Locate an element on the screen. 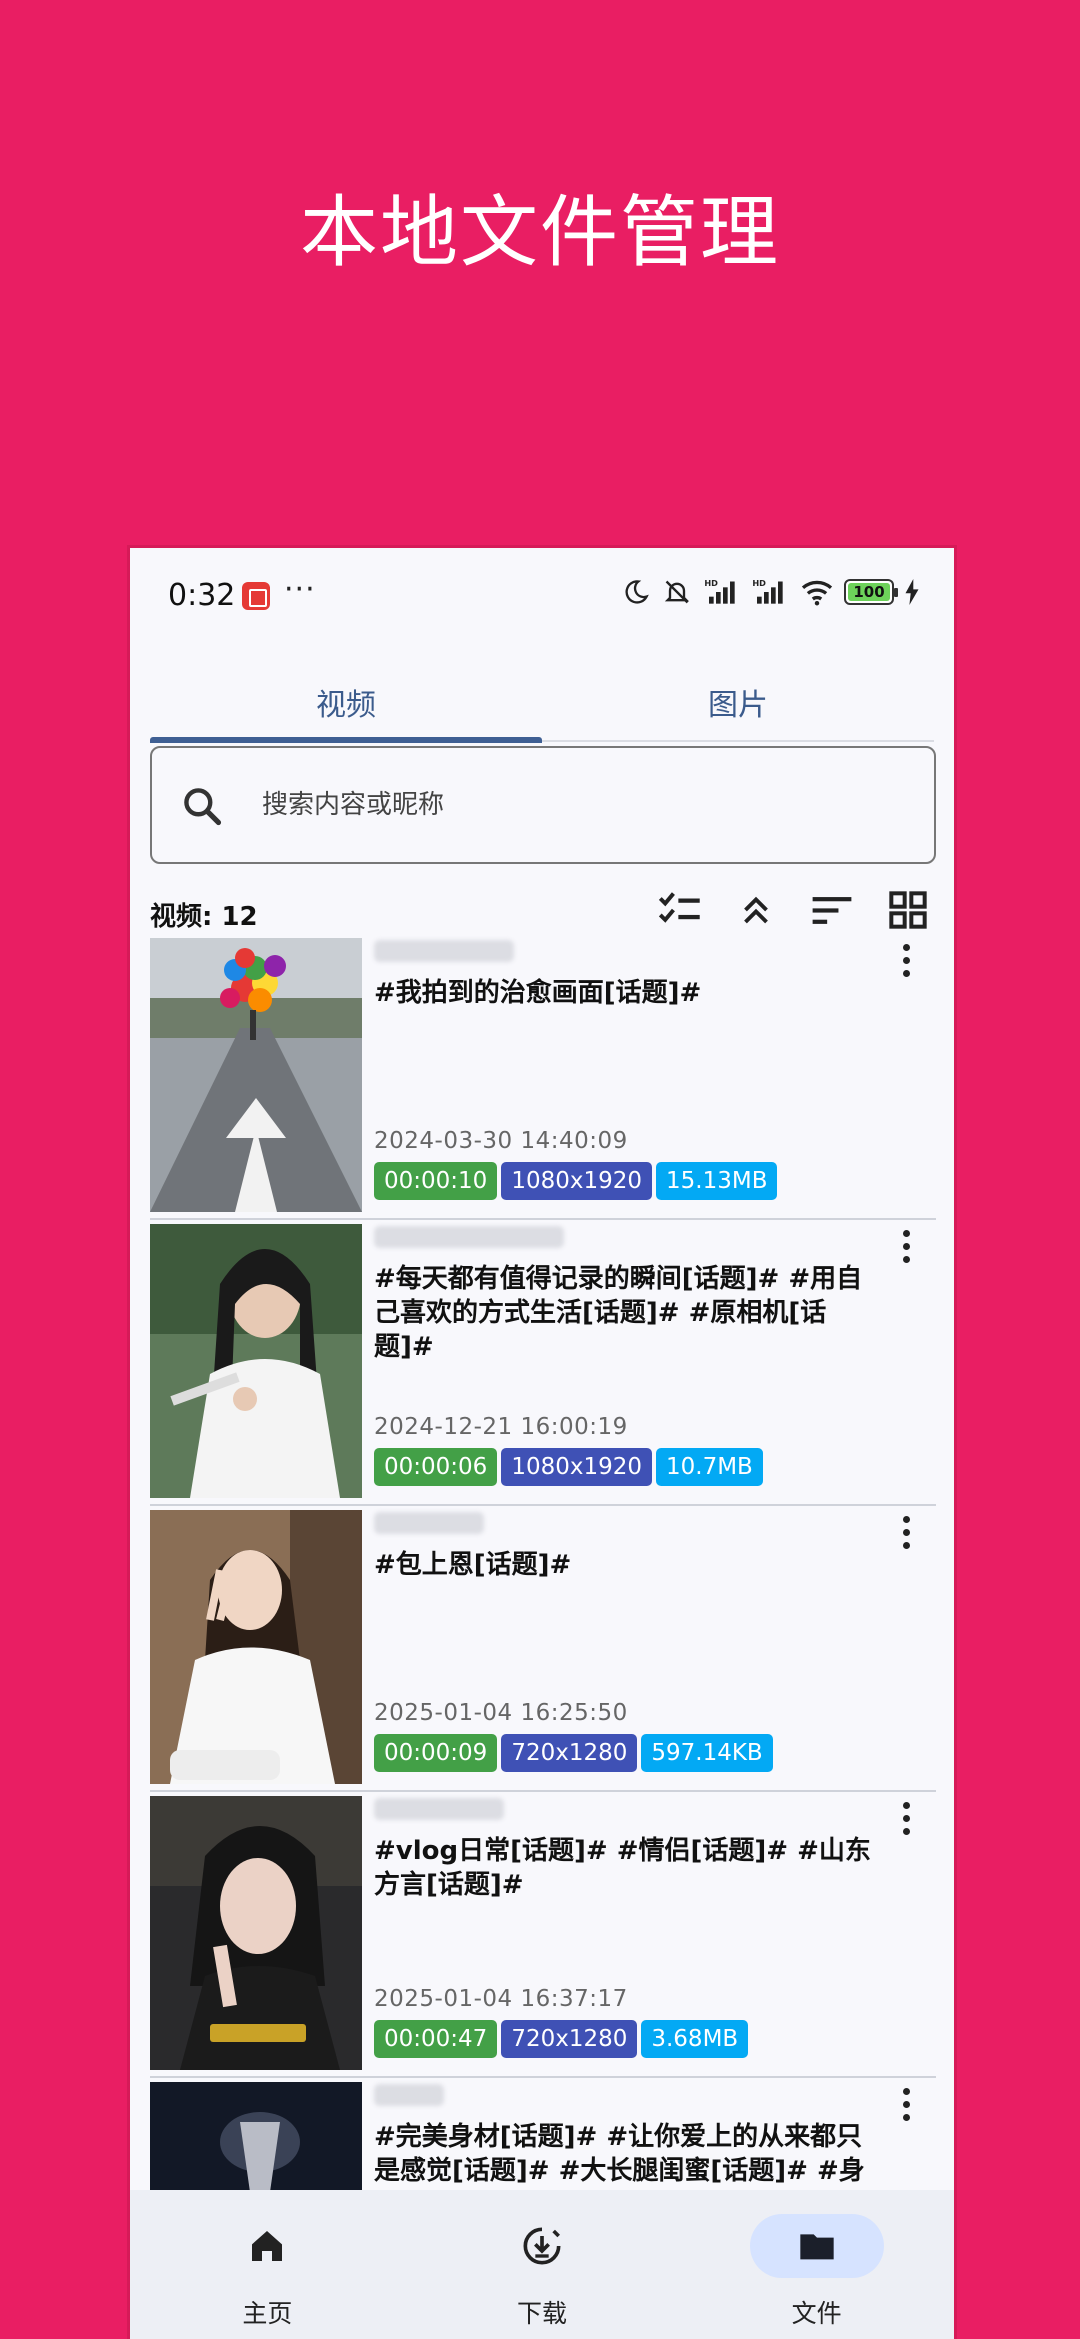 Image resolution: width=1080 pixels, height=2339 pixels. signal-hd-icon-2: HD is located at coordinates (771, 592).